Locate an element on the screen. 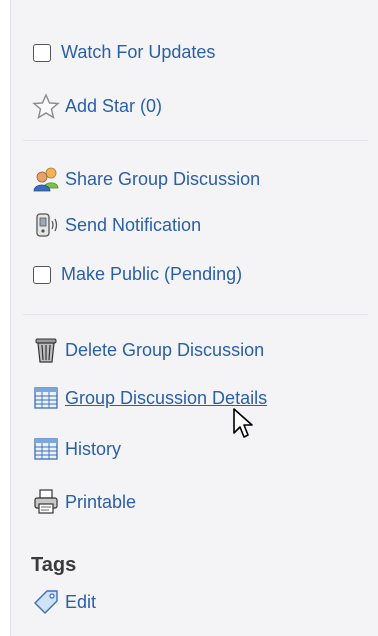 This screenshot has height=636, width=378. share-label: Share Group Discussion is located at coordinates (162, 179).